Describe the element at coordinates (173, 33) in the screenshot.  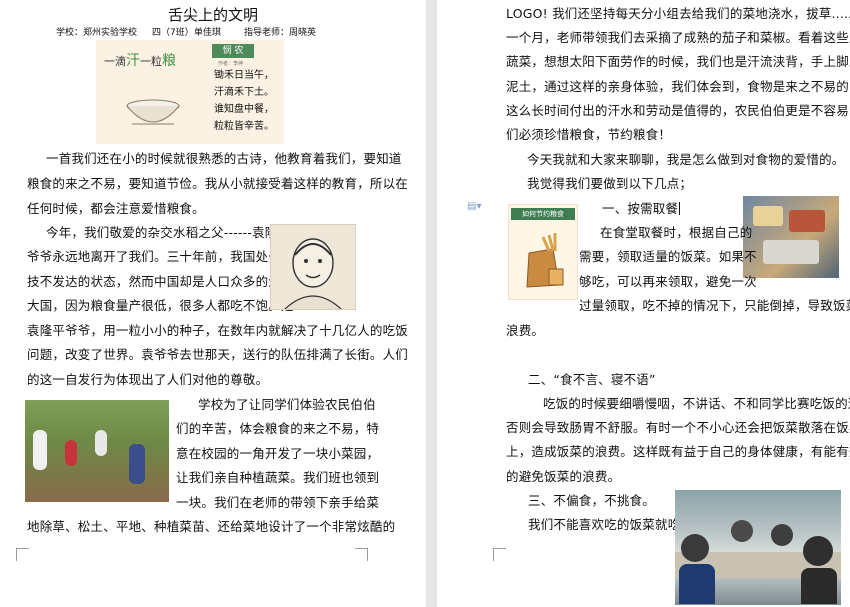
I see `class-label: 四（7班）` at that location.